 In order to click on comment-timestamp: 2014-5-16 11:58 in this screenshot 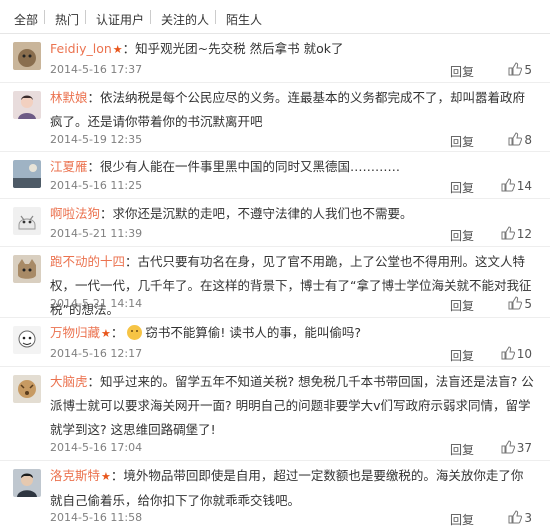, I will do `click(96, 517)`.